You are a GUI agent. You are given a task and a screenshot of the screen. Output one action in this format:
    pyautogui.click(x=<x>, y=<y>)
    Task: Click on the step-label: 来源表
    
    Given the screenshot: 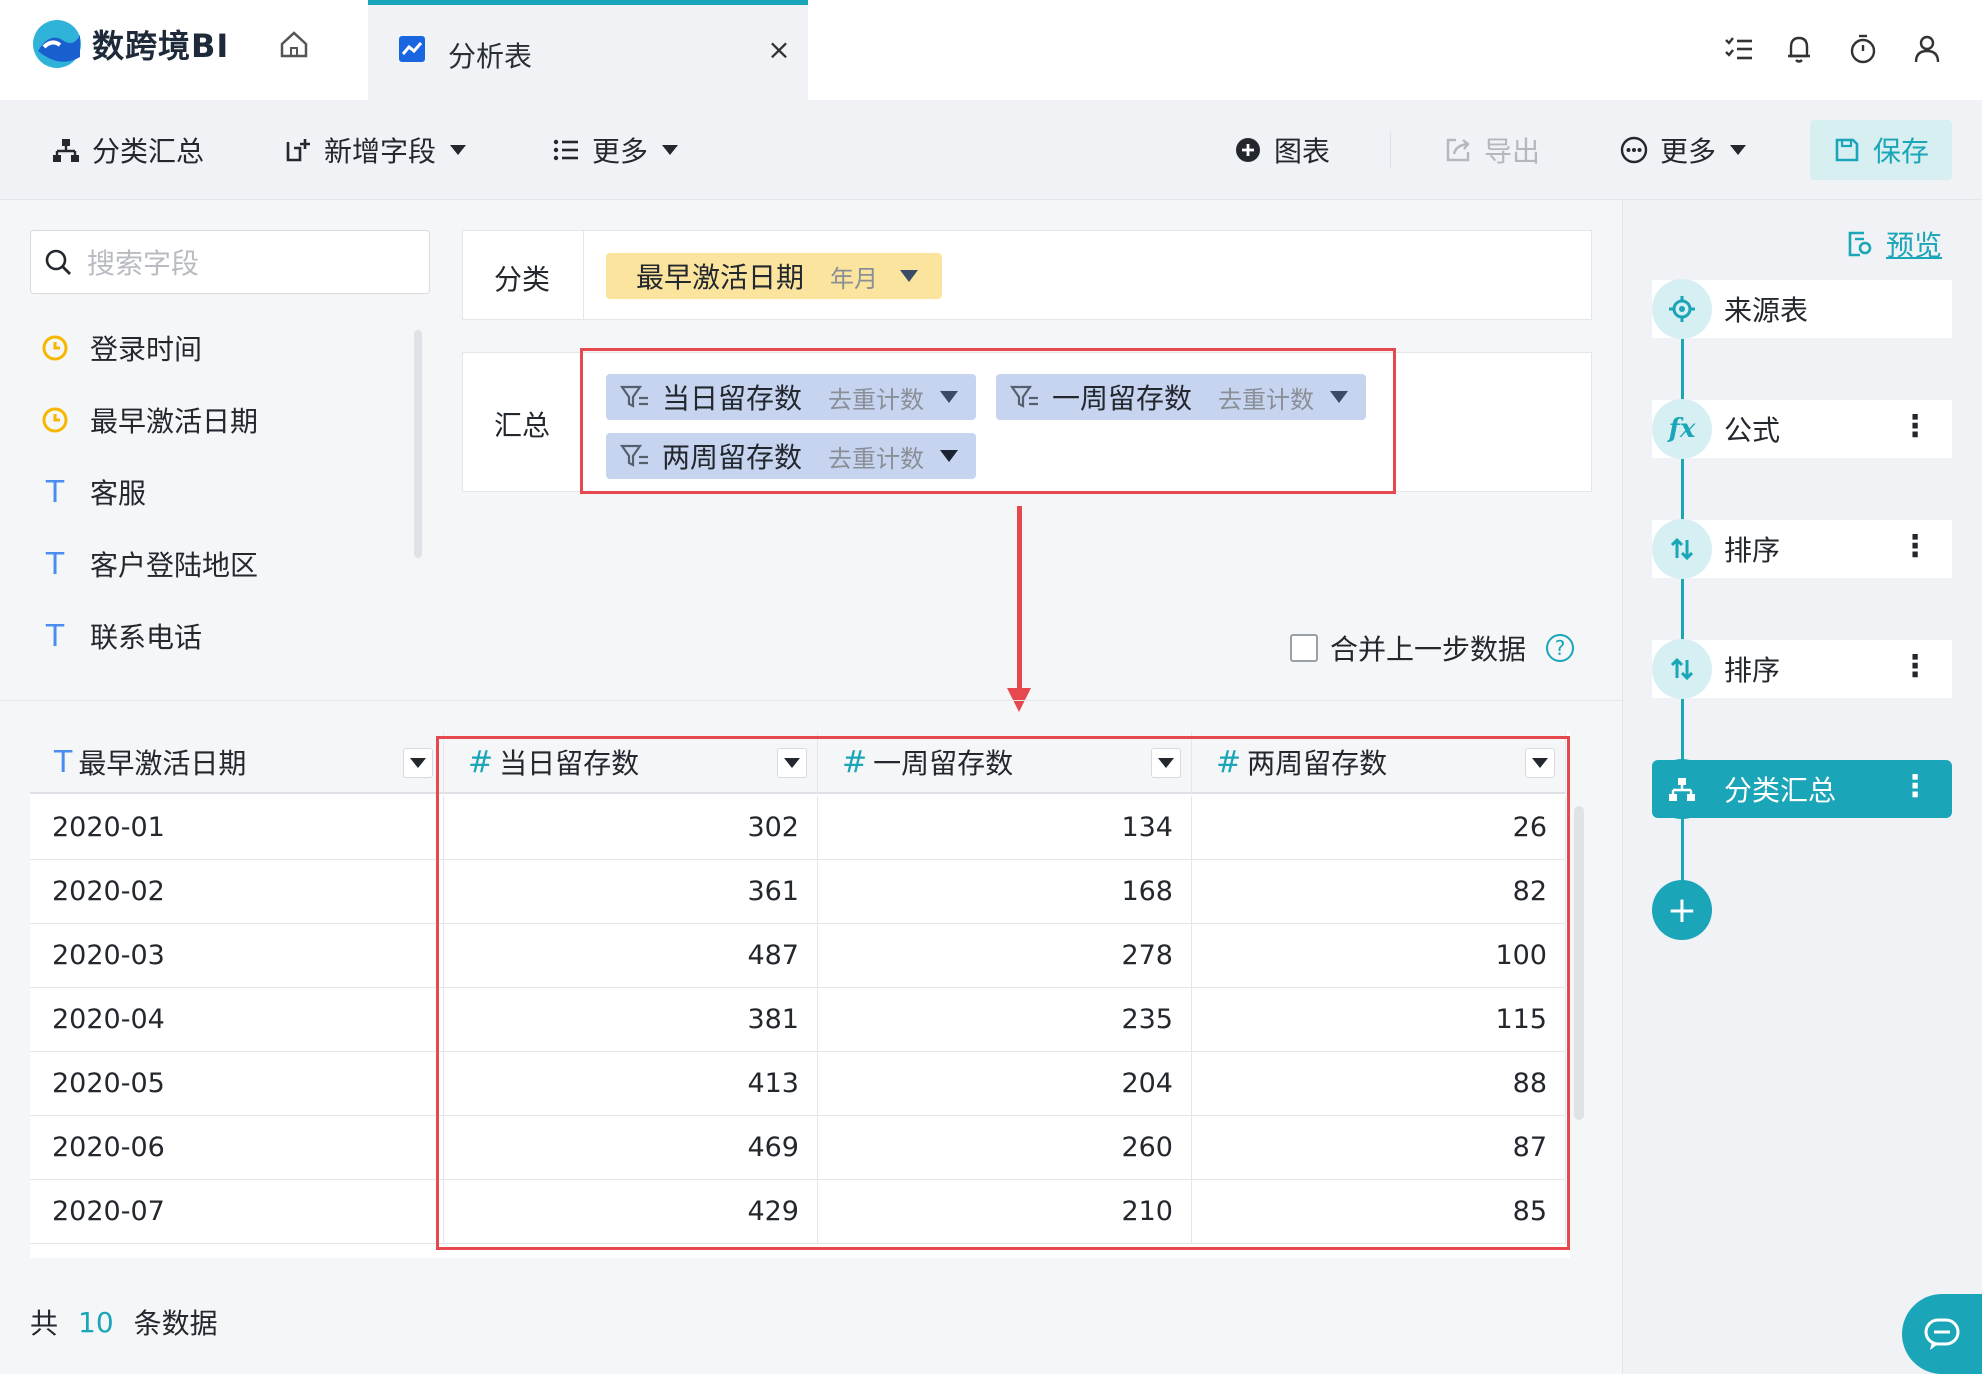 What is the action you would take?
    pyautogui.click(x=1766, y=310)
    